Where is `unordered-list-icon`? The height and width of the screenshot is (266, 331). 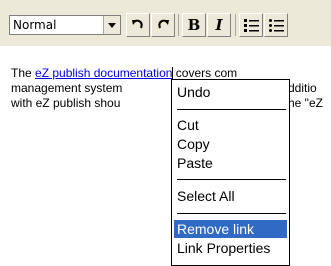
unordered-list-icon is located at coordinates (276, 25).